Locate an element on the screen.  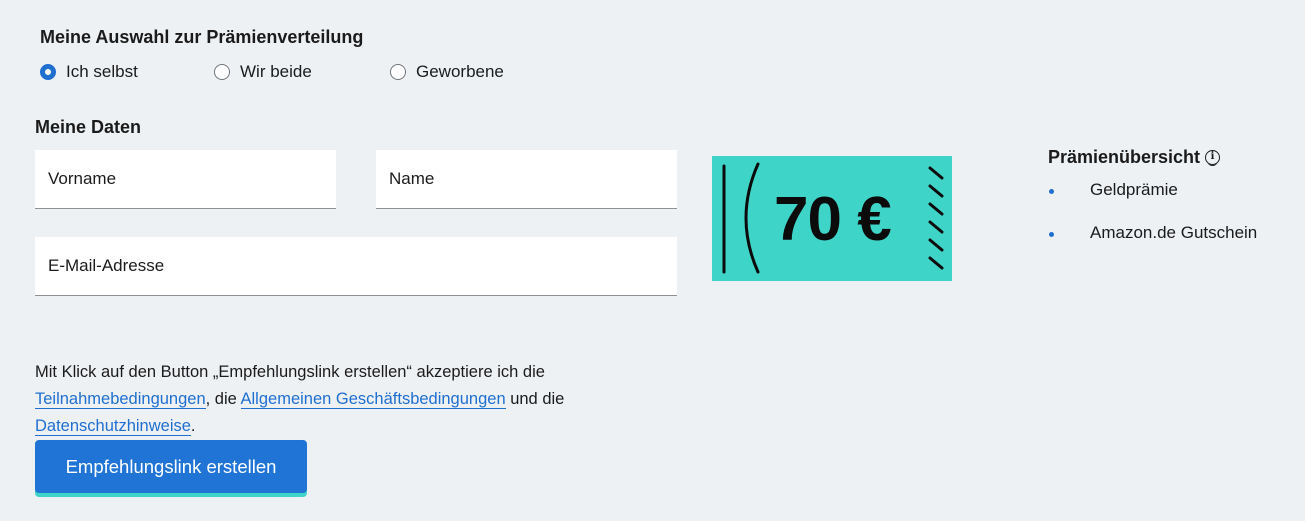
radio-label: Ich selbst is located at coordinates (102, 71).